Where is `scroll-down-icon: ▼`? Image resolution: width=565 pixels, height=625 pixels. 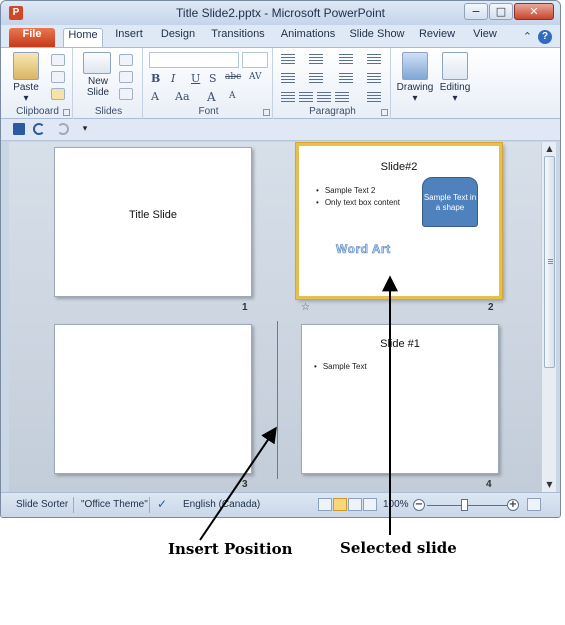
scroll-down-icon: ▼ is located at coordinates (549, 485).